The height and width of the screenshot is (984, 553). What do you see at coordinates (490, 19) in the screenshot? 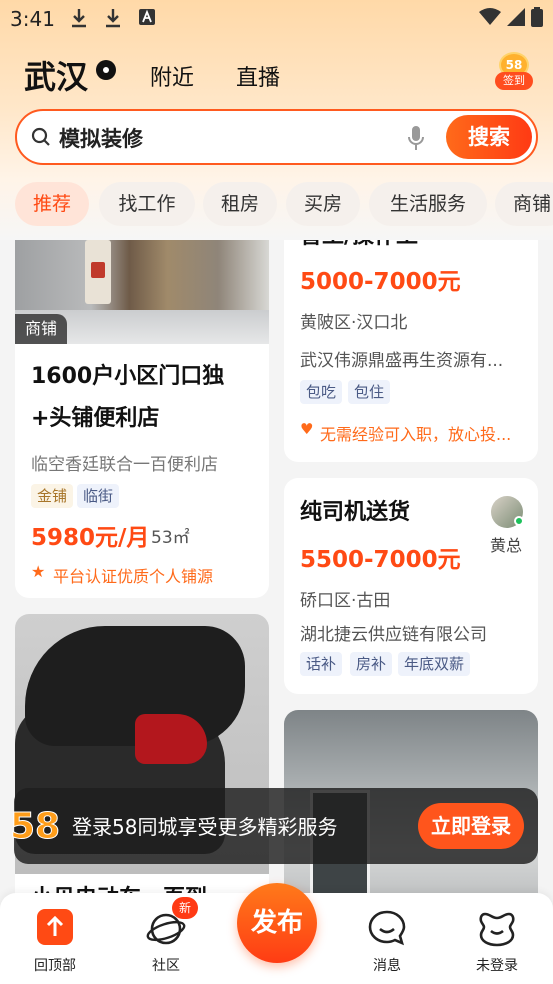
I see `wifi-icon` at bounding box center [490, 19].